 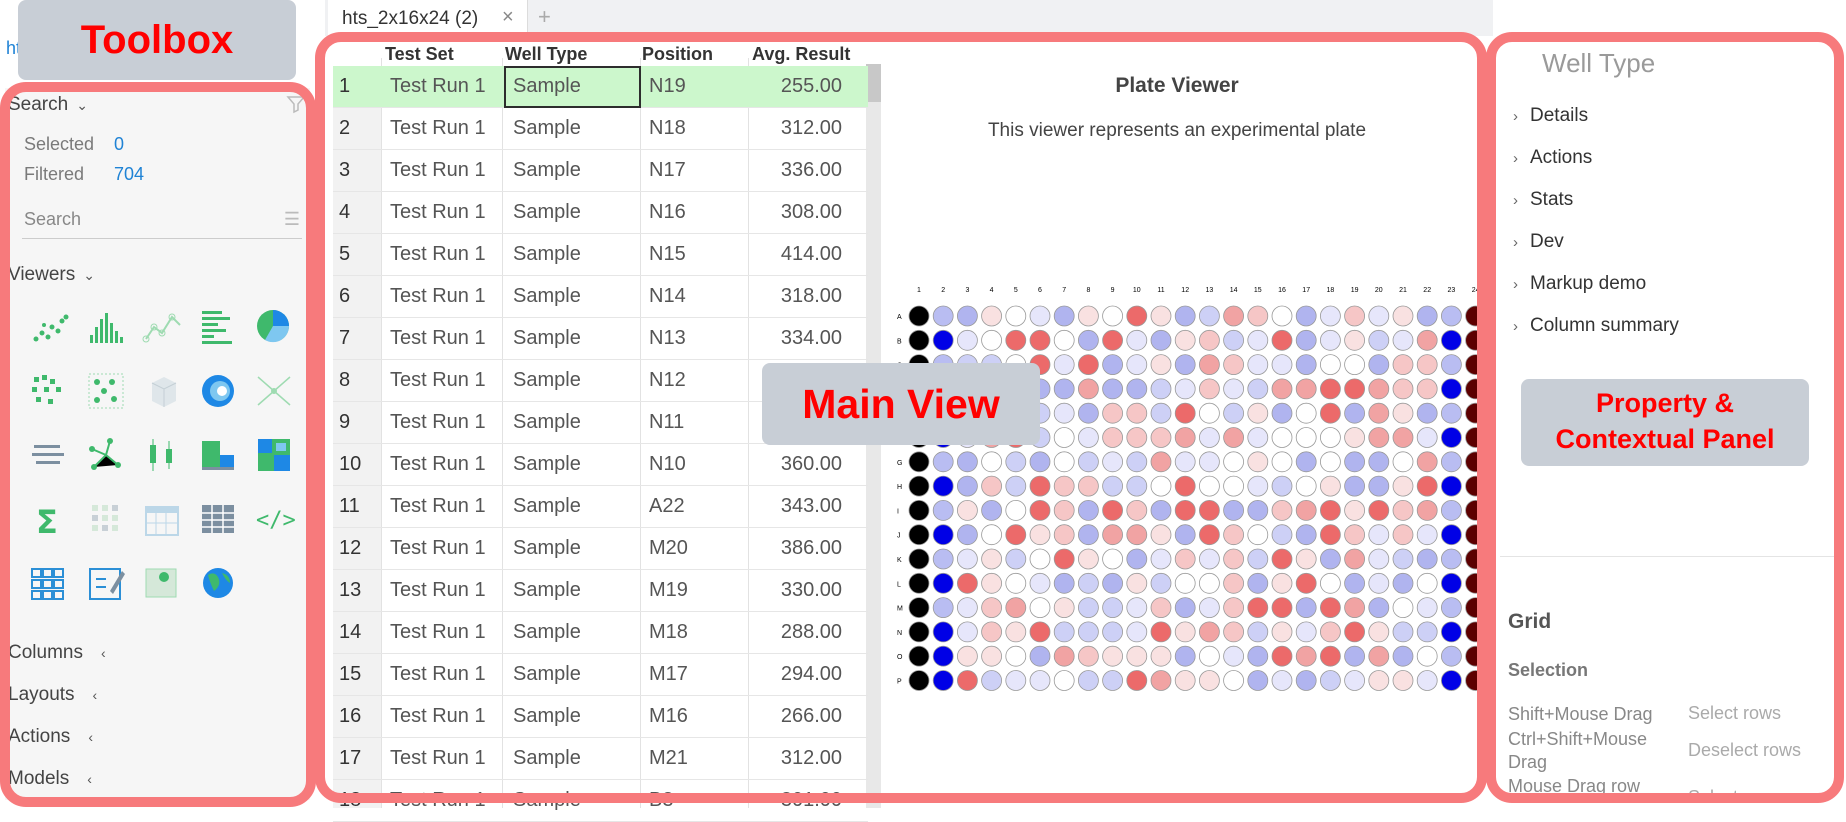 What do you see at coordinates (544, 17) in the screenshot?
I see `add-tab-icon: +` at bounding box center [544, 17].